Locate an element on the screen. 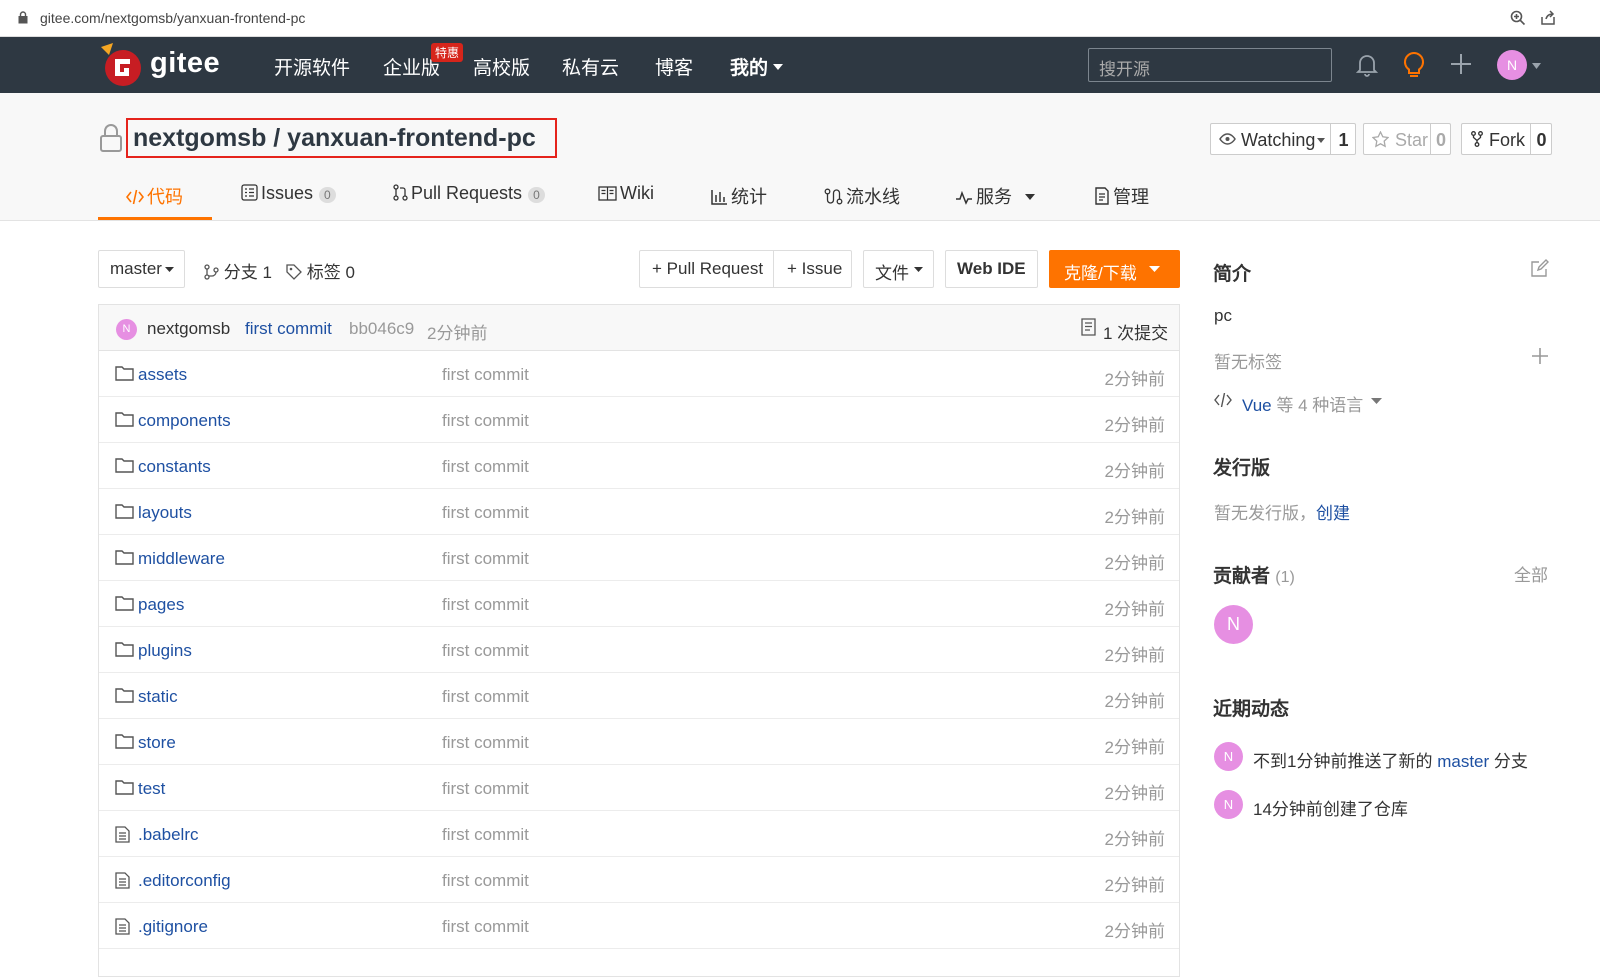 Image resolution: width=1600 pixels, height=977 pixels. folder-icon is located at coordinates (124, 465).